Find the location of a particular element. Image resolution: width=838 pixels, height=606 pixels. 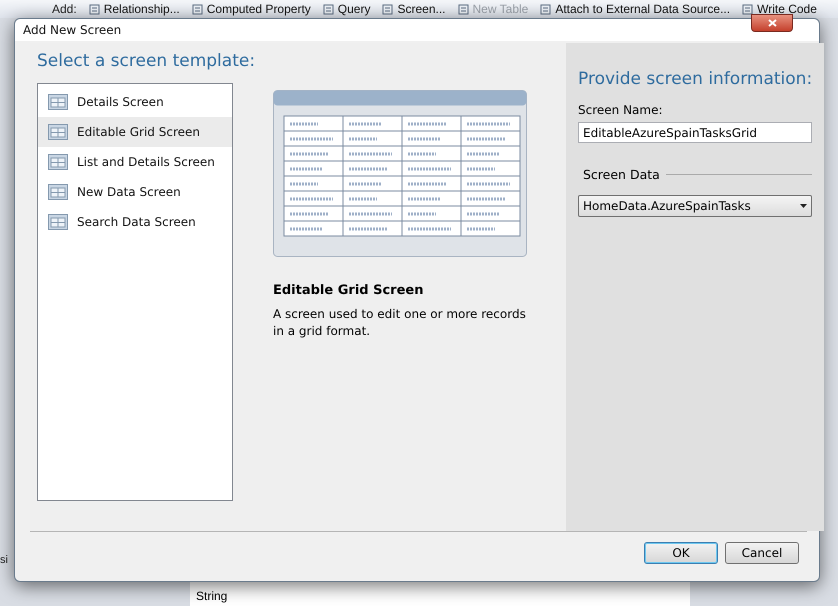

template-item: New Data Screen is located at coordinates (135, 192).